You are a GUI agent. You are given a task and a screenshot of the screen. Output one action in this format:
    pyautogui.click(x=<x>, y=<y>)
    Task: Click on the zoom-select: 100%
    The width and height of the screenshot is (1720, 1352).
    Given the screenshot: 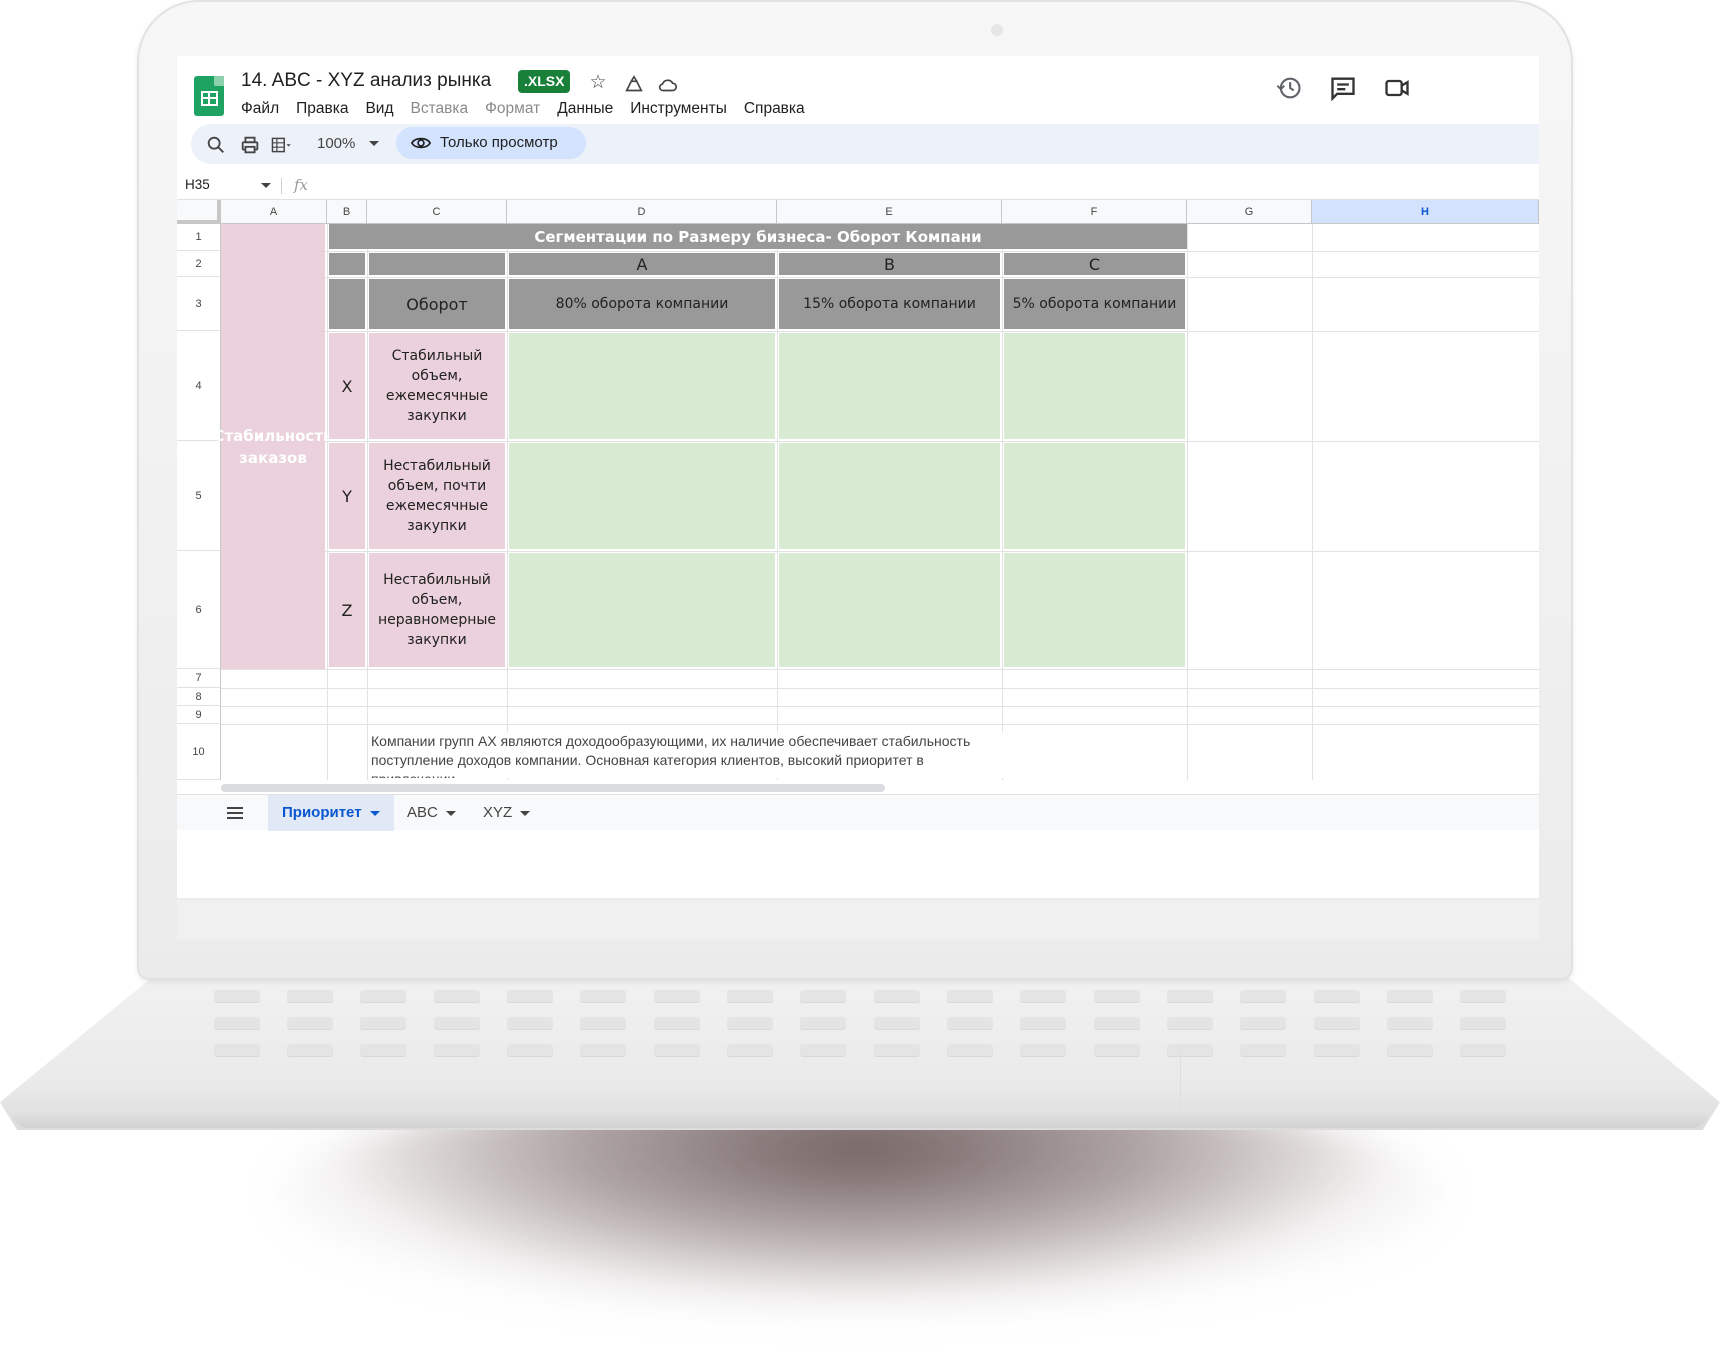 What is the action you would take?
    pyautogui.click(x=336, y=143)
    